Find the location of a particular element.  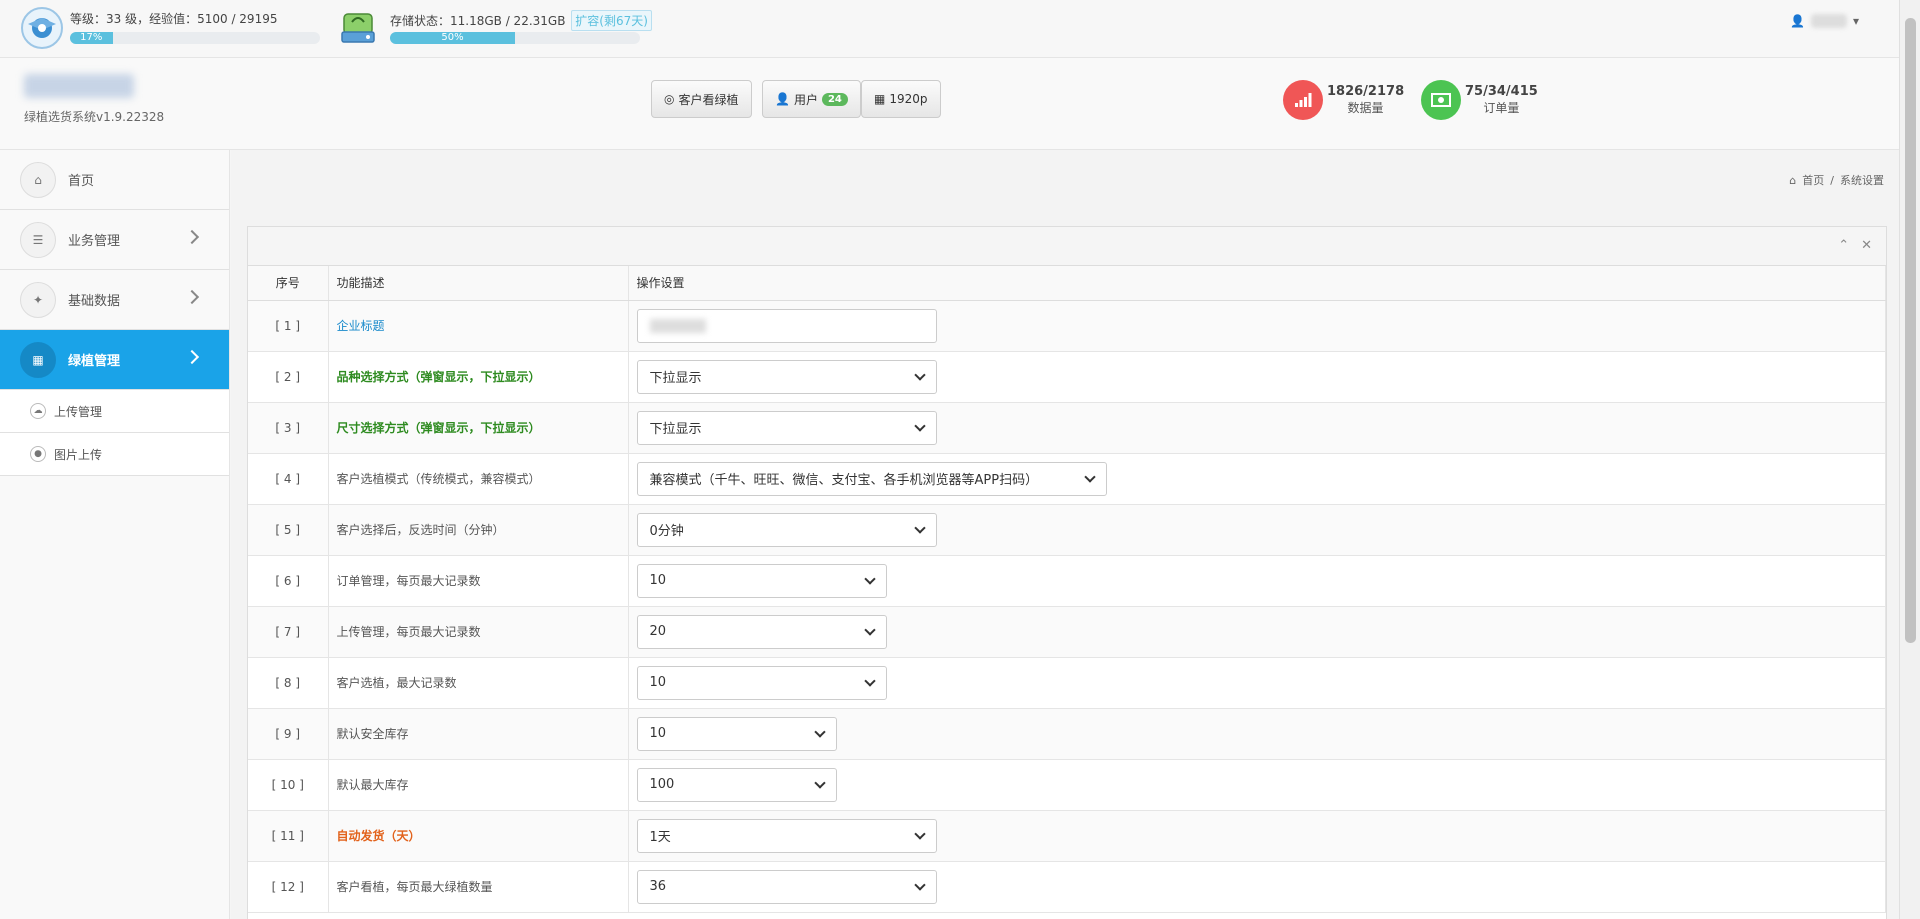

level-progress-fill: 17% is located at coordinates (91, 38).